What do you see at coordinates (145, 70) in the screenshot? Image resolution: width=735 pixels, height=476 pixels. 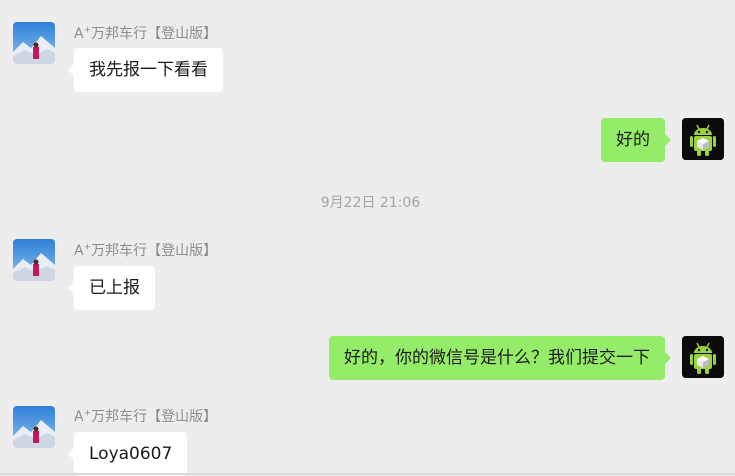 I see `incoming-message-bubble: 我先报一下看看` at bounding box center [145, 70].